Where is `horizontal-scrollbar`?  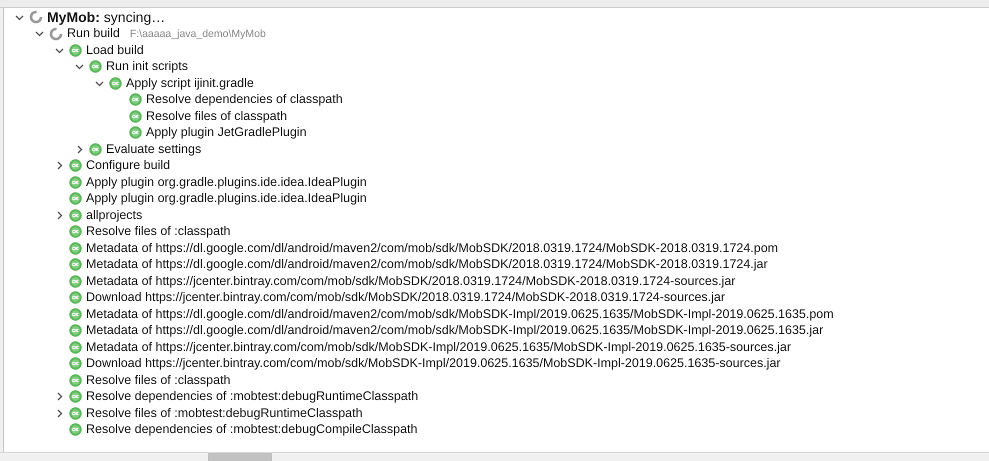
horizontal-scrollbar is located at coordinates (494, 456).